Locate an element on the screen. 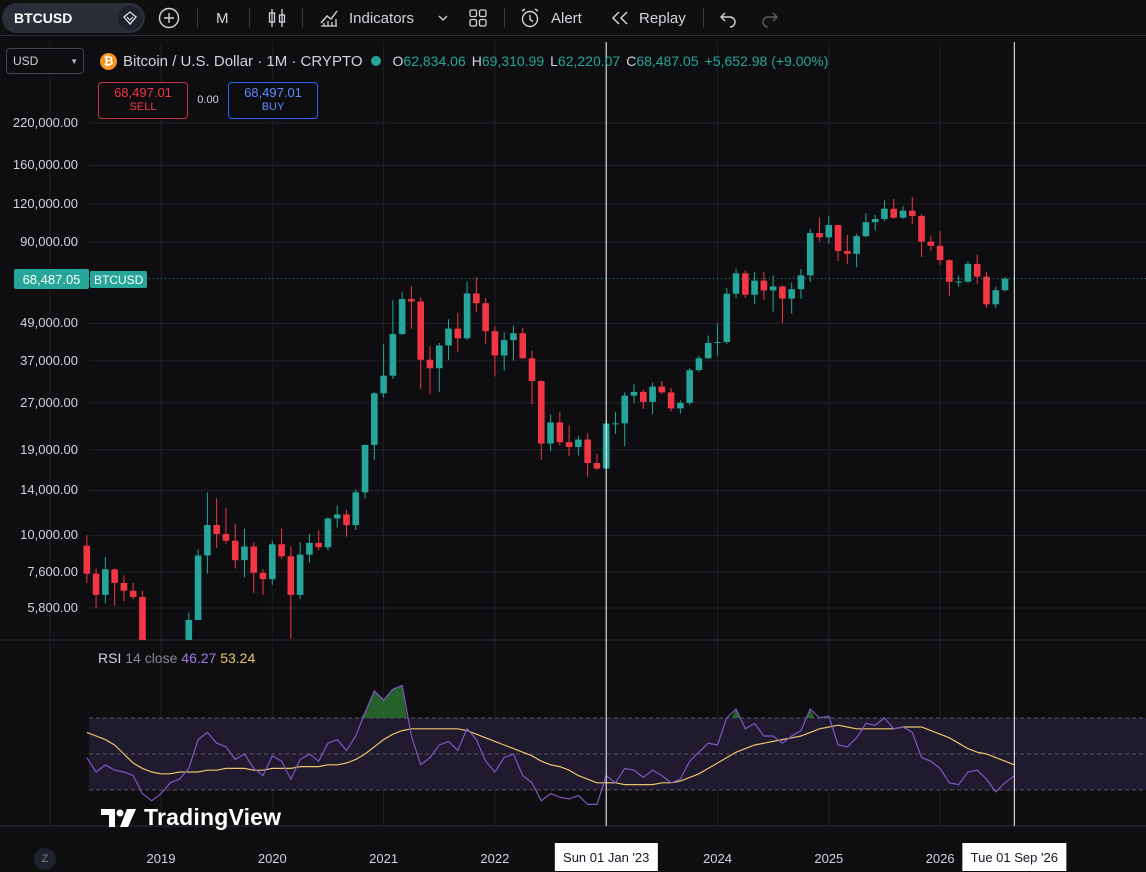 Image resolution: width=1146 pixels, height=872 pixels. price-tick-label: 220,000.00 is located at coordinates (45, 122).